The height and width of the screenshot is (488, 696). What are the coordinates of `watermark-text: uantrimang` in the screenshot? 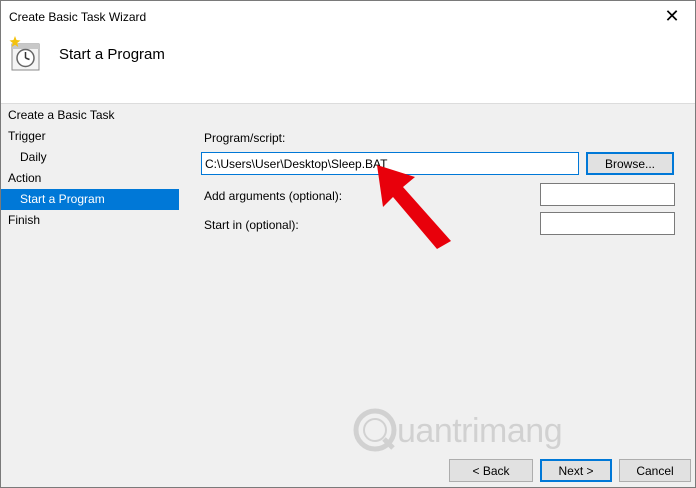 It's located at (480, 431).